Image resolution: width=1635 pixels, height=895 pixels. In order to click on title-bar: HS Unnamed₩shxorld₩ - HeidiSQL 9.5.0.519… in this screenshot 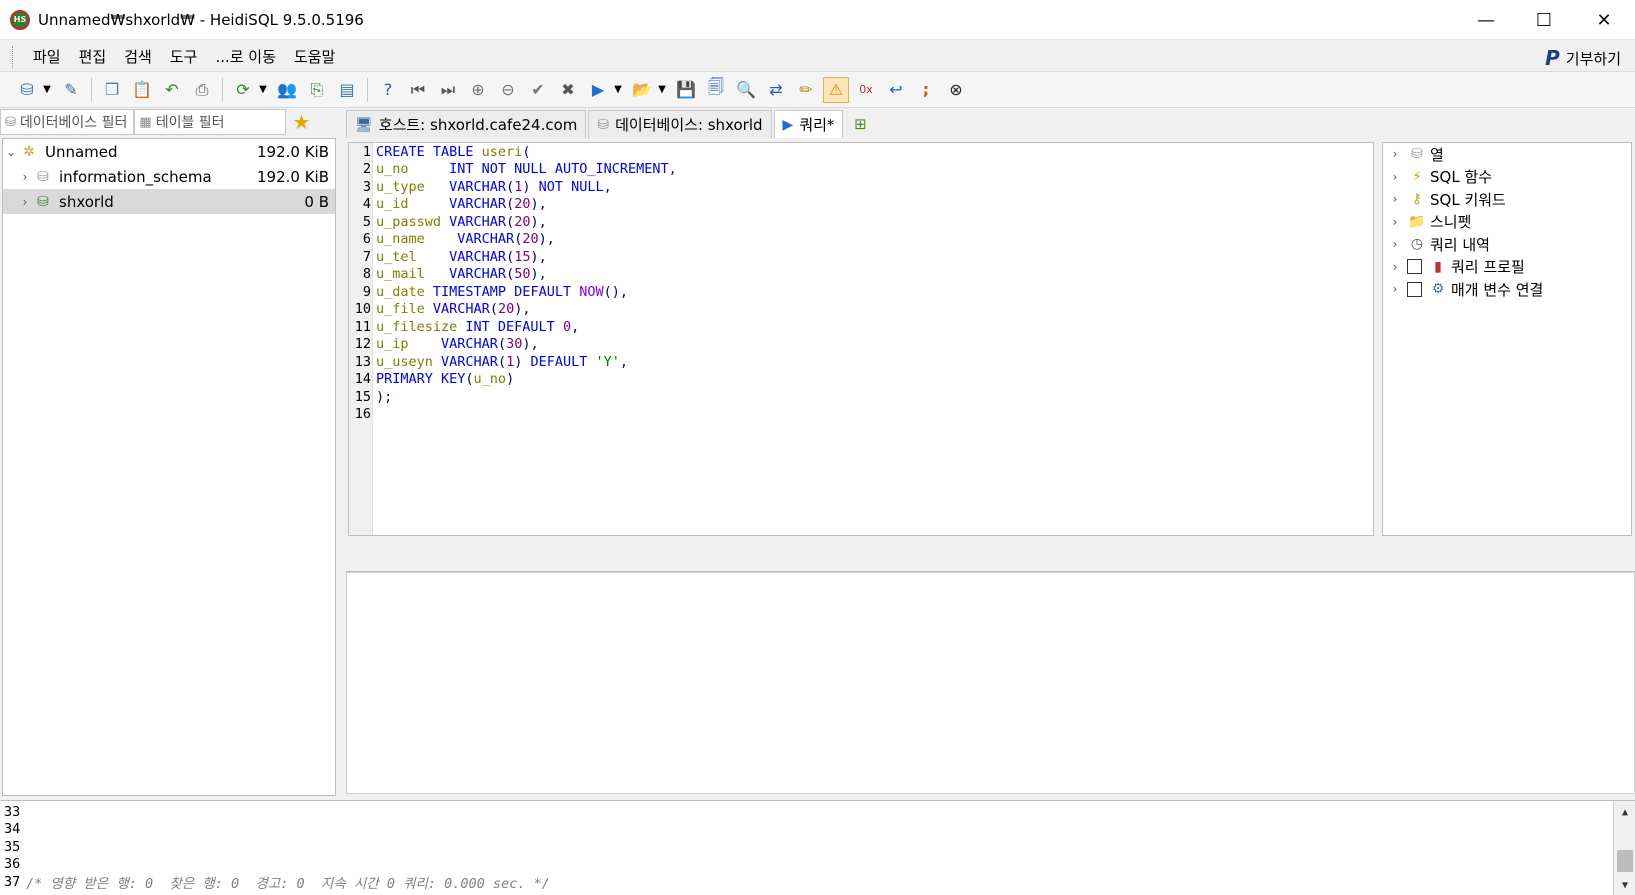, I will do `click(817, 20)`.